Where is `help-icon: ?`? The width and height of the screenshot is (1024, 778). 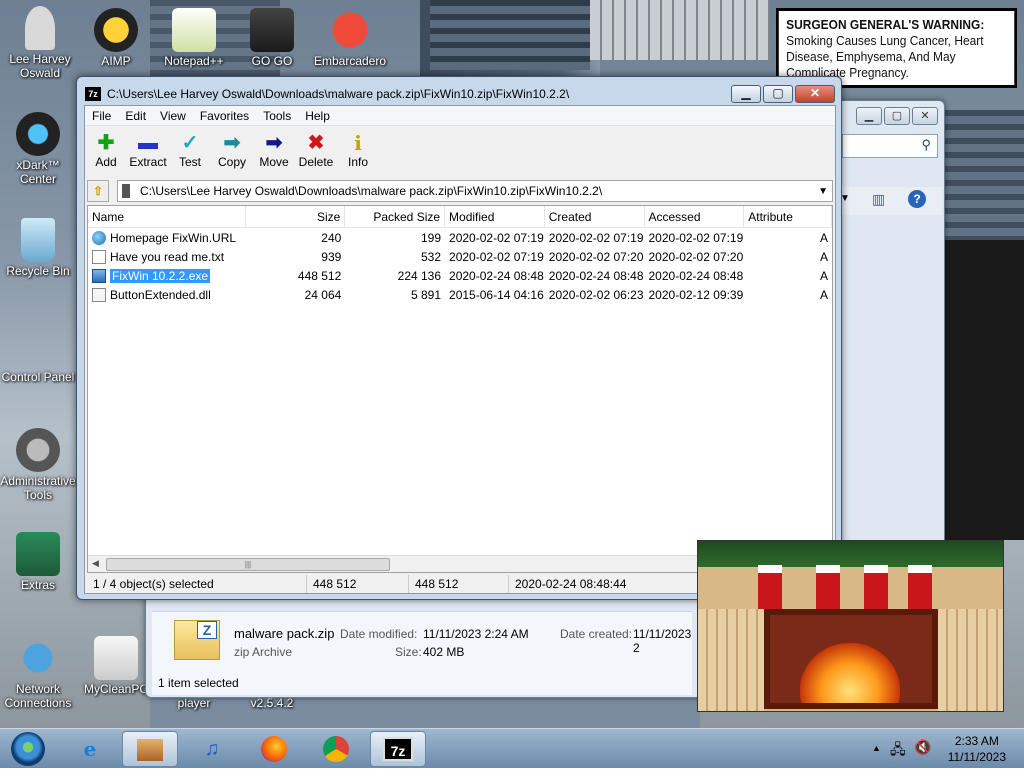
help-icon: ? is located at coordinates (917, 199).